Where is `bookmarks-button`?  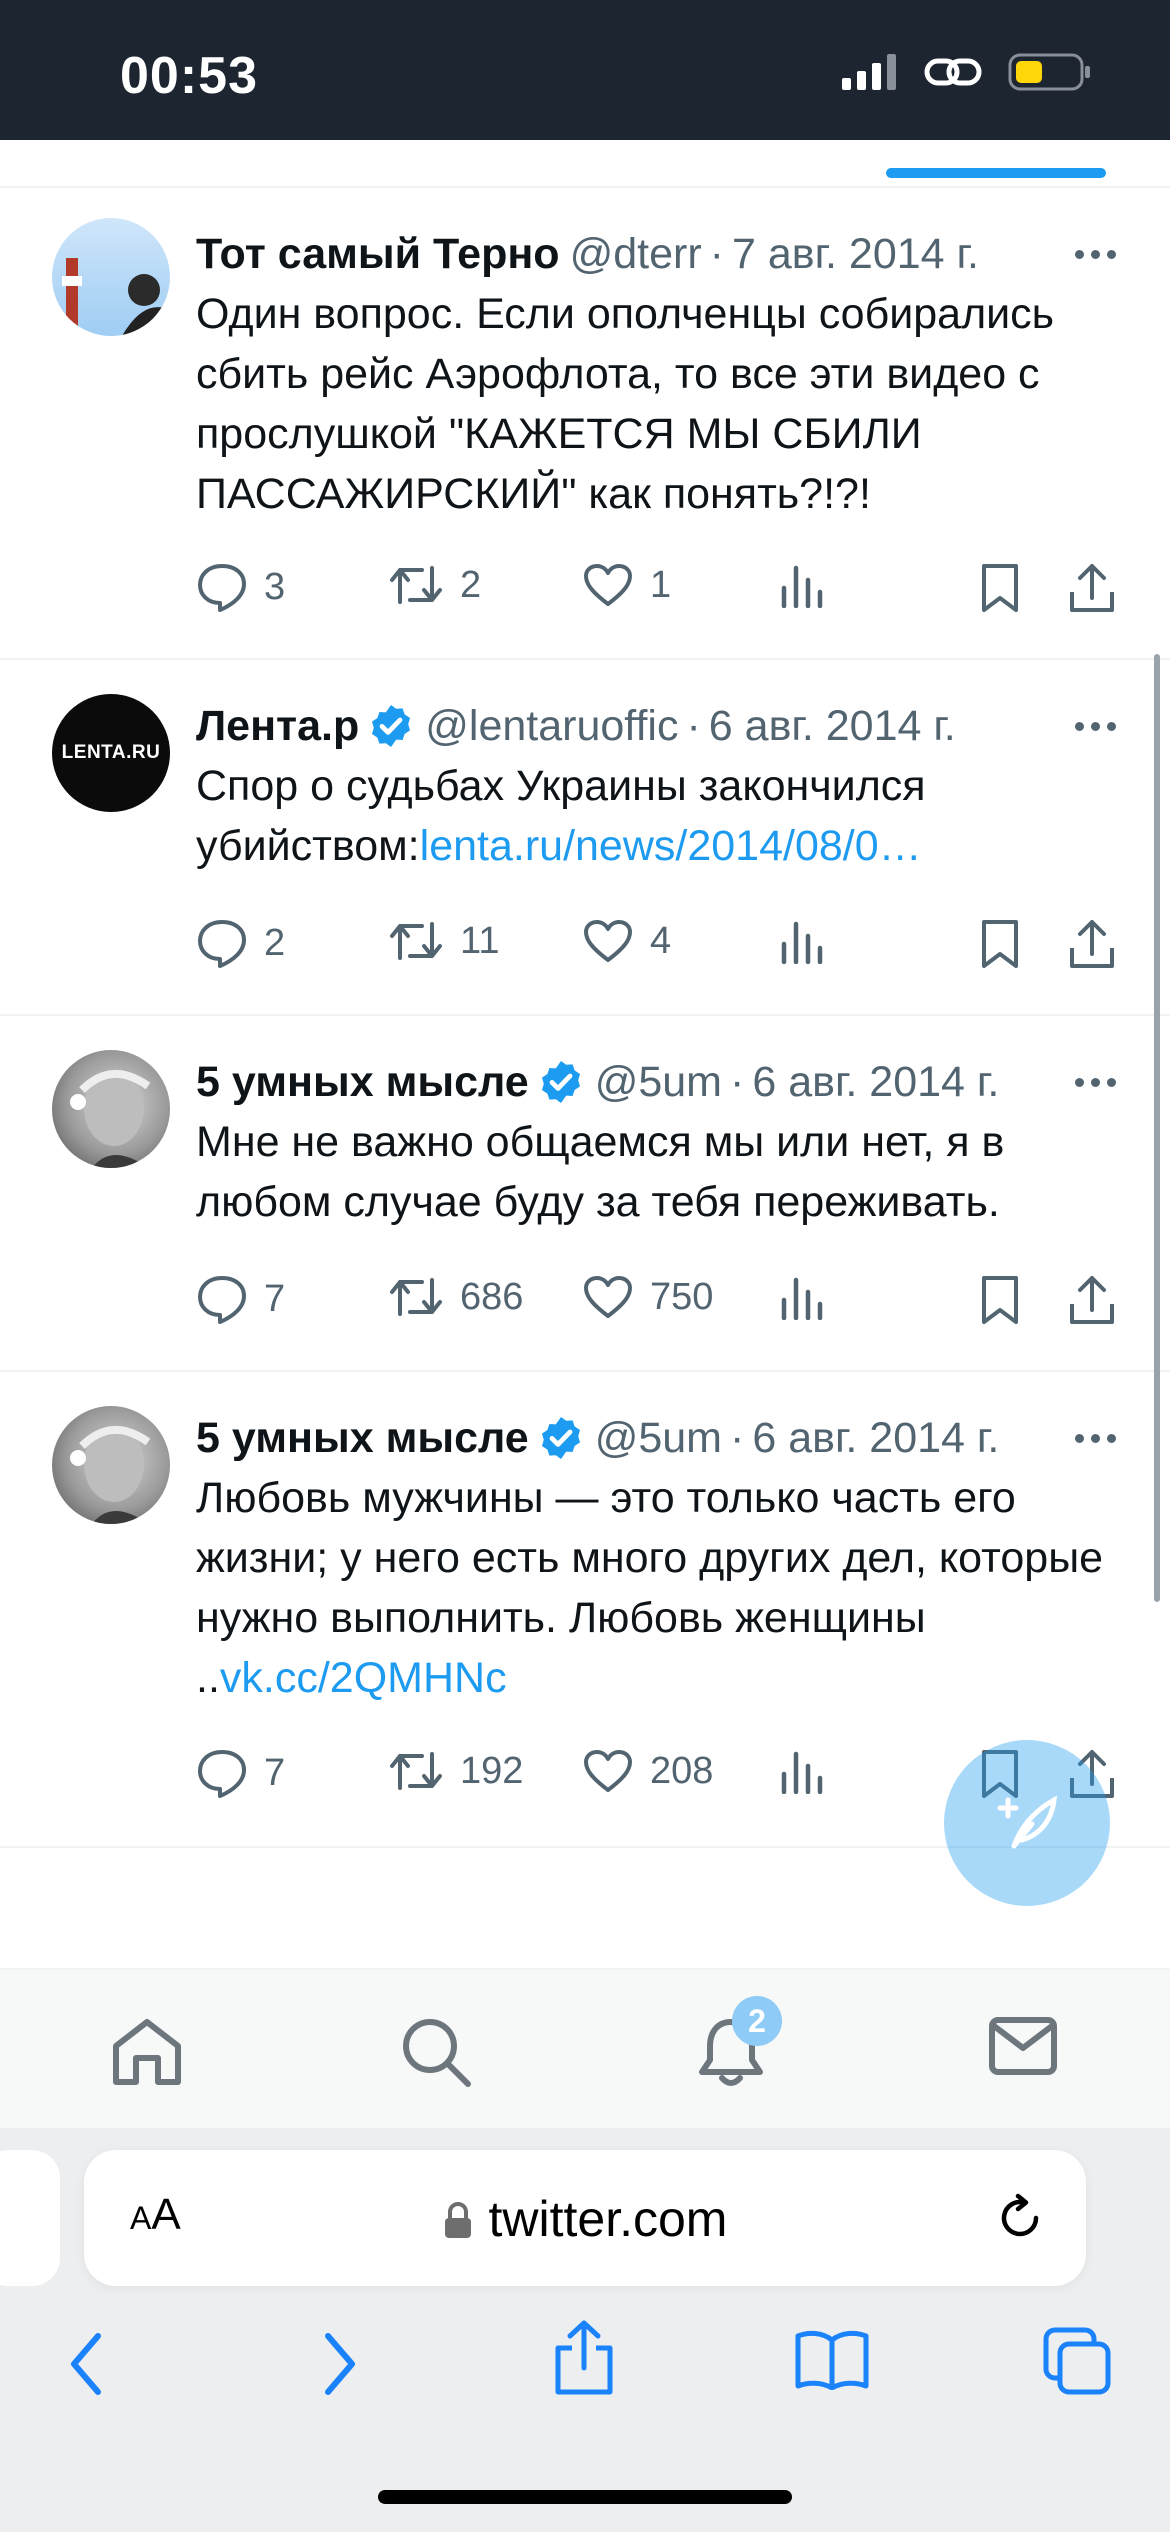 bookmarks-button is located at coordinates (832, 2361).